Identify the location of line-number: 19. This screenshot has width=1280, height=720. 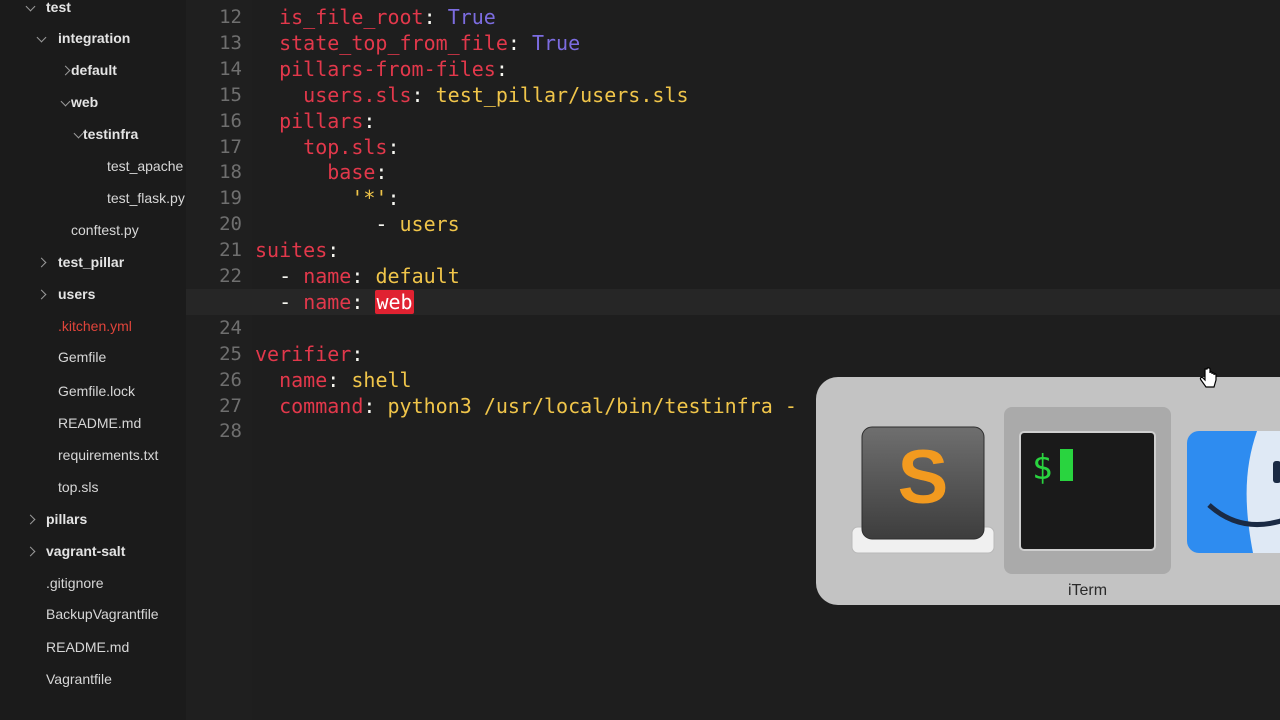
(230, 198).